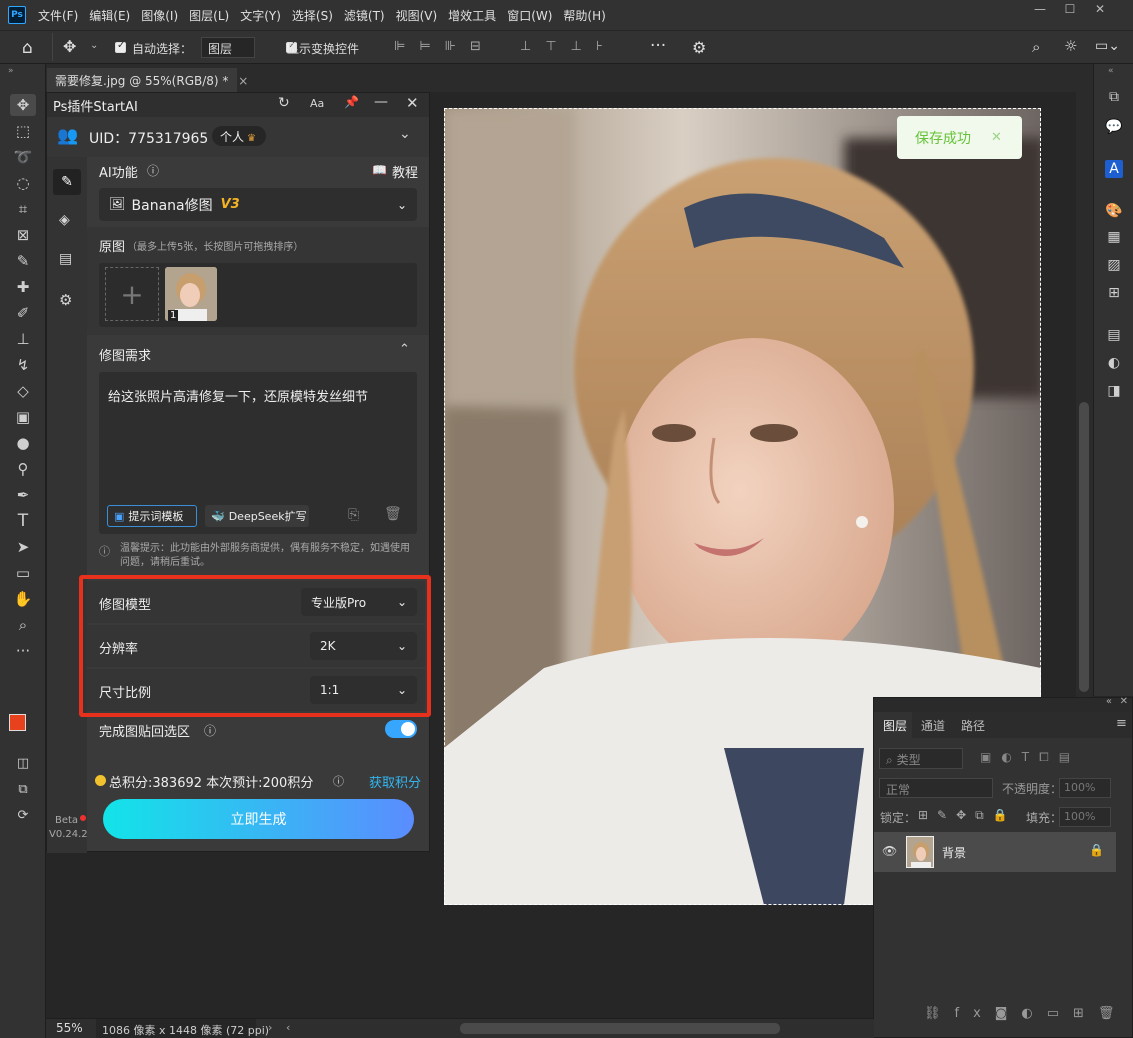  Describe the element at coordinates (936, 788) in the screenshot. I see `blend-mode-select: 正常` at that location.